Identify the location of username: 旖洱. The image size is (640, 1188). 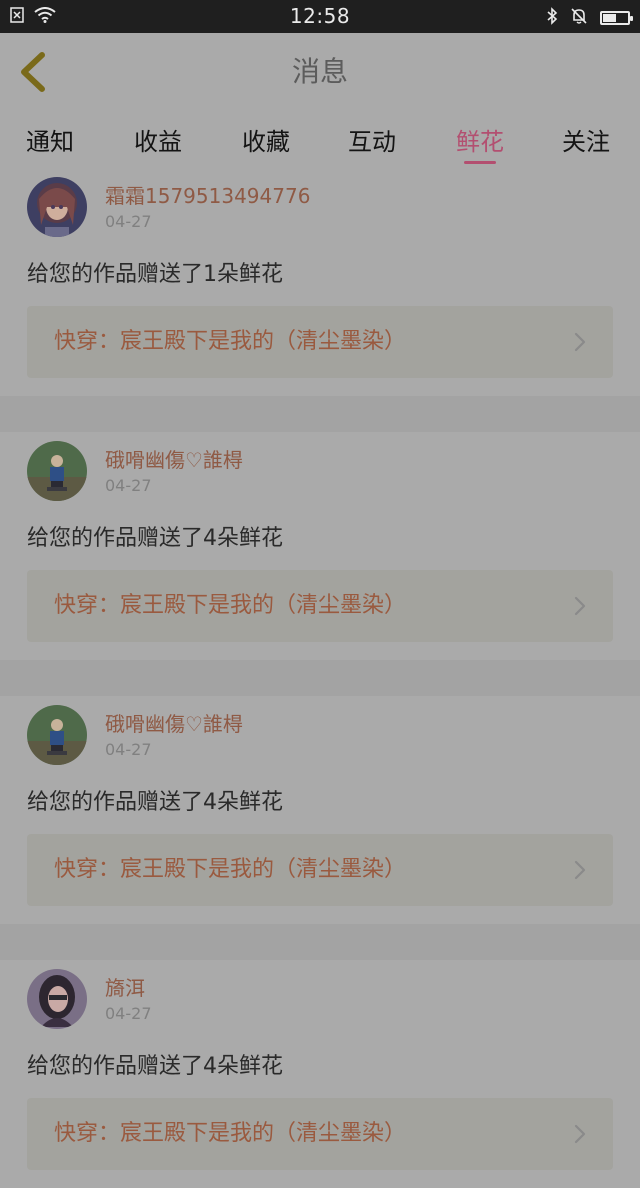
(125, 986).